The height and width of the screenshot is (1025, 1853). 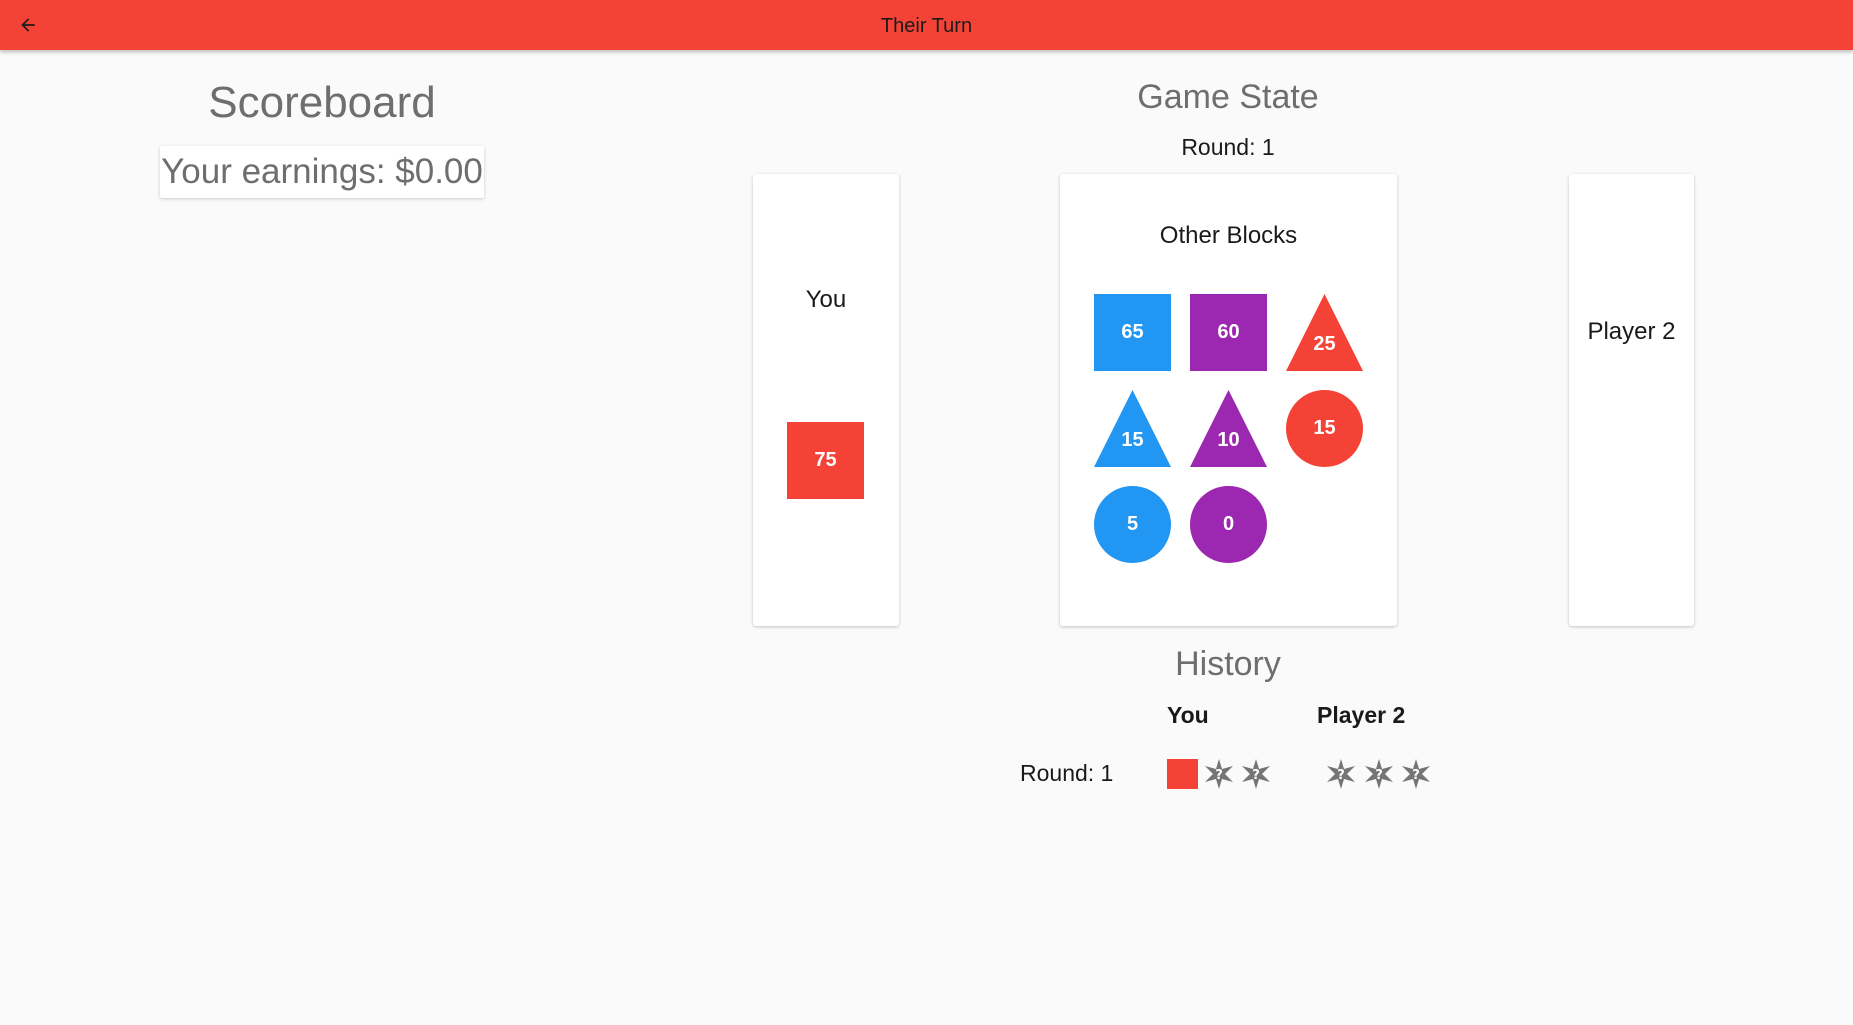 I want to click on you-card: You 75, so click(x=826, y=400).